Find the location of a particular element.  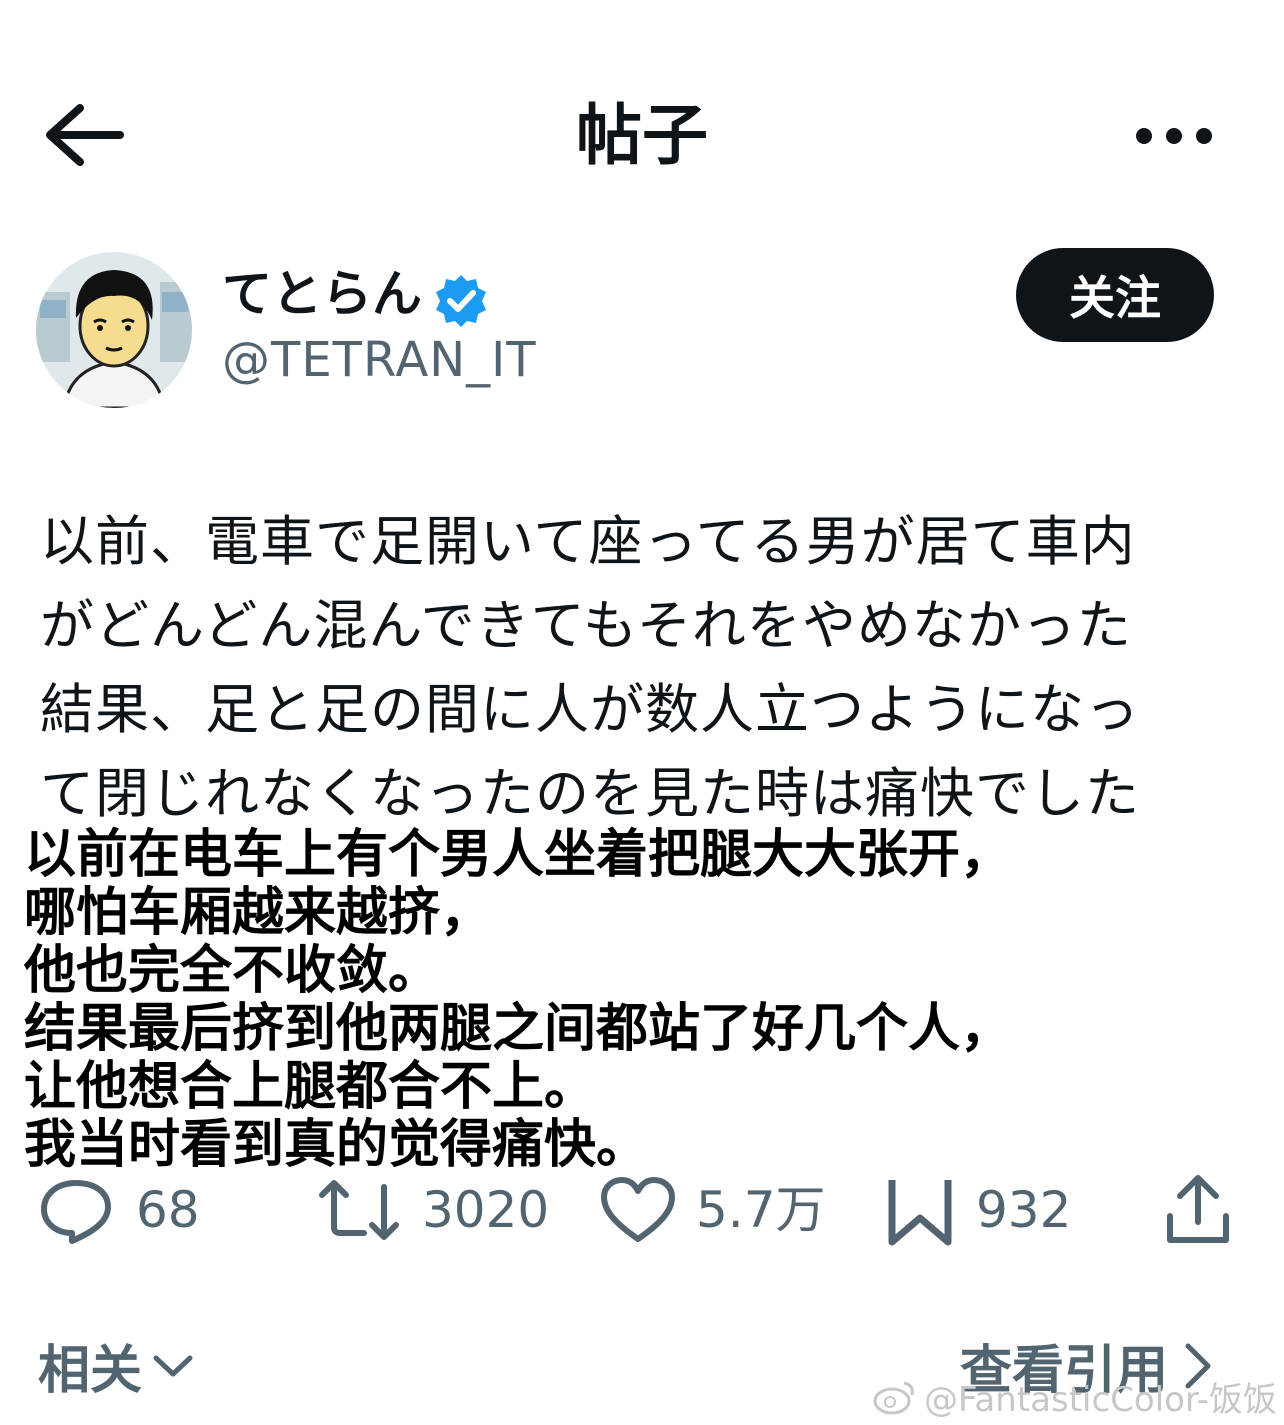

weibo-logo-icon is located at coordinates (893, 1397).